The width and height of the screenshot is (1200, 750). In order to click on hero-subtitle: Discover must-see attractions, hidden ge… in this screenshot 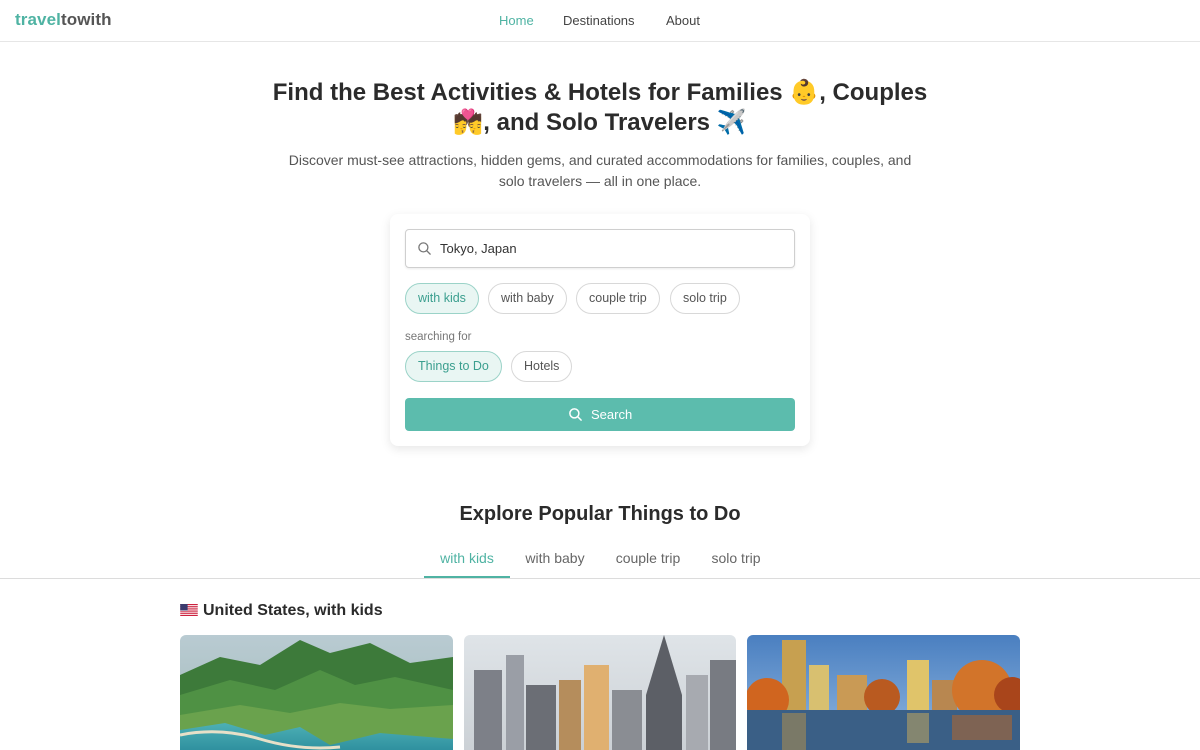, I will do `click(600, 170)`.